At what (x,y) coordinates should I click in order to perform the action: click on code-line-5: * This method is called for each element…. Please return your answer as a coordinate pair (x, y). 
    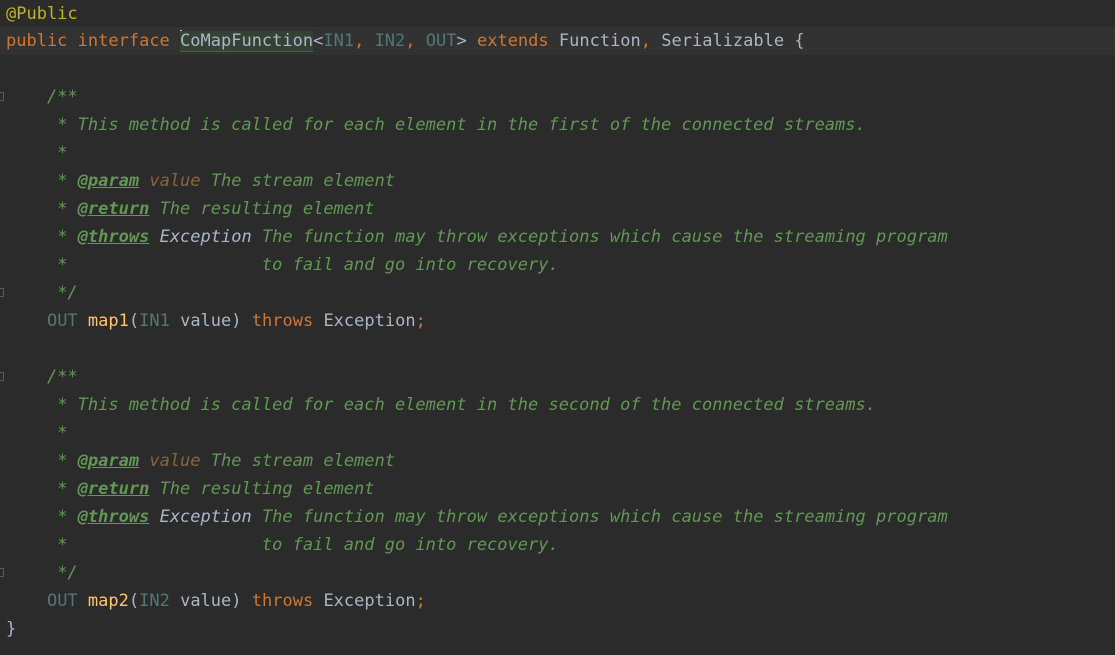
    Looking at the image, I should click on (557, 125).